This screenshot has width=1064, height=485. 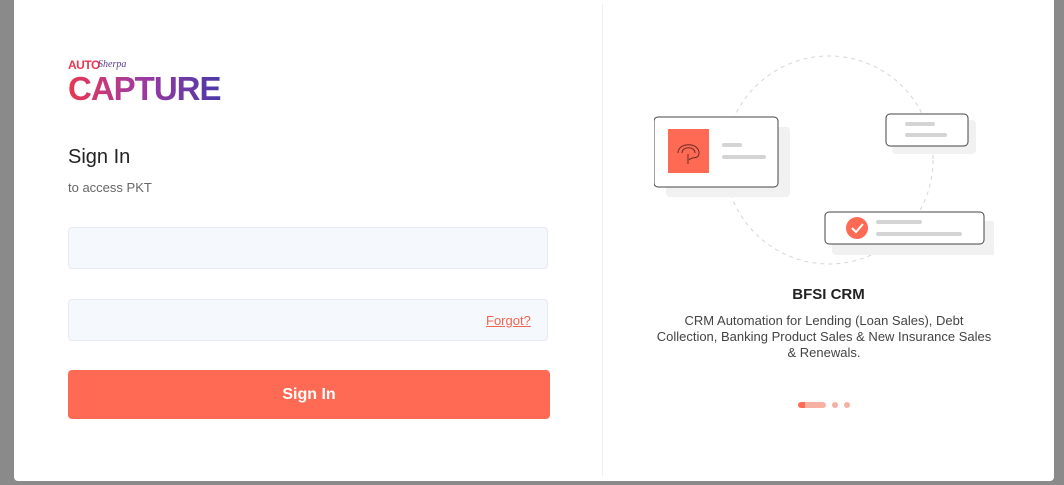 I want to click on sign-in-button: Sign In, so click(x=309, y=394).